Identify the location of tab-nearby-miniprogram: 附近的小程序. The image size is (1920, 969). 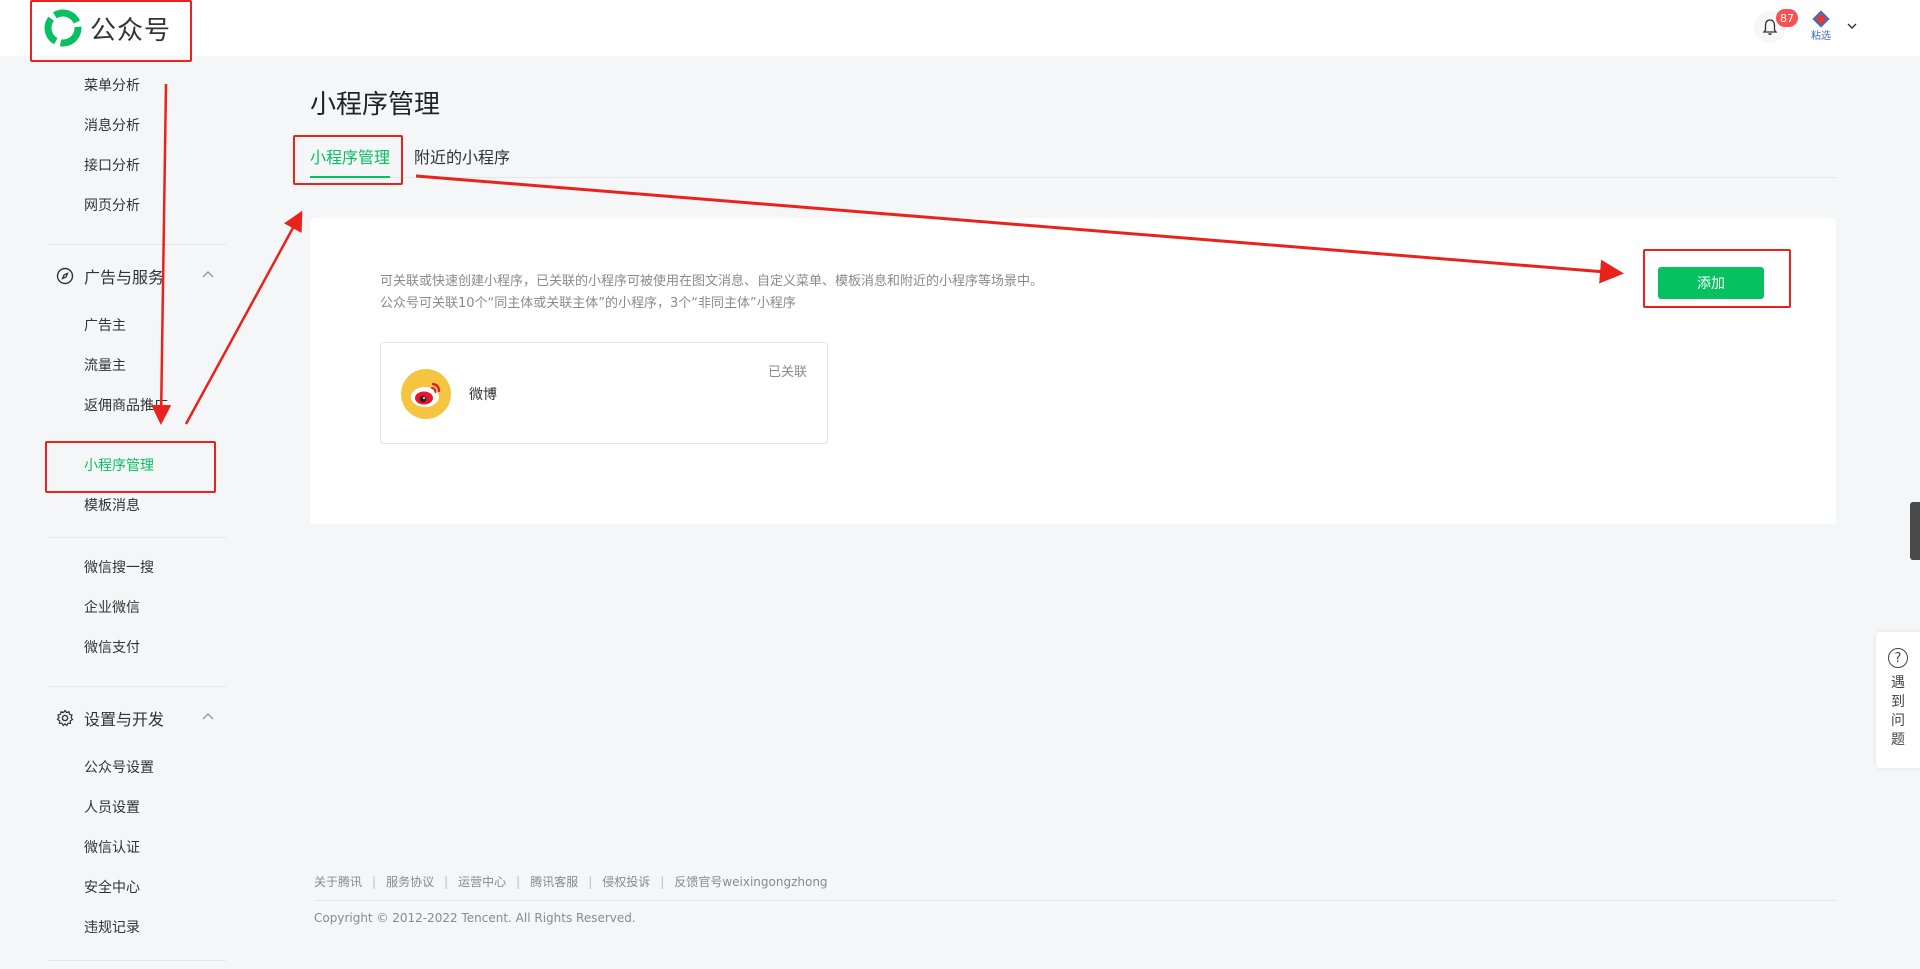
(462, 156).